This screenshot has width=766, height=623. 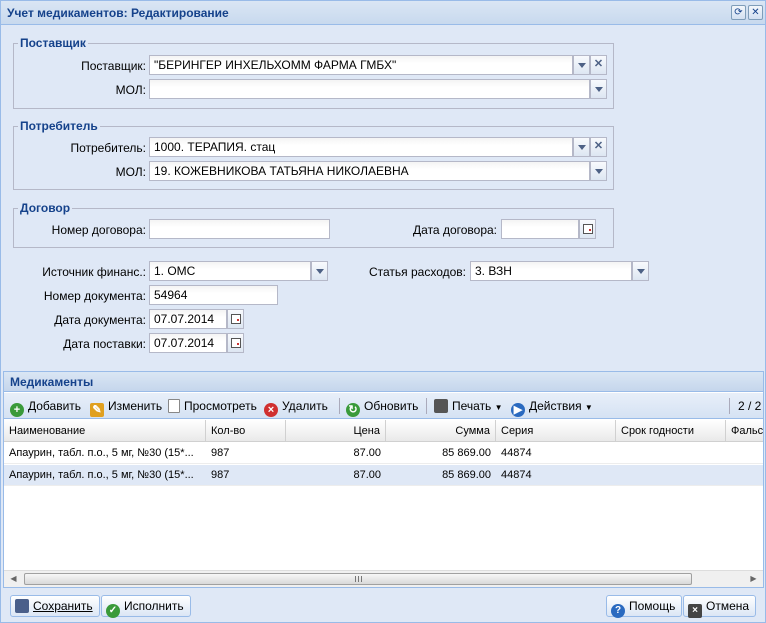 What do you see at coordinates (383, 382) in the screenshot?
I see `medications-header: Медикаменты` at bounding box center [383, 382].